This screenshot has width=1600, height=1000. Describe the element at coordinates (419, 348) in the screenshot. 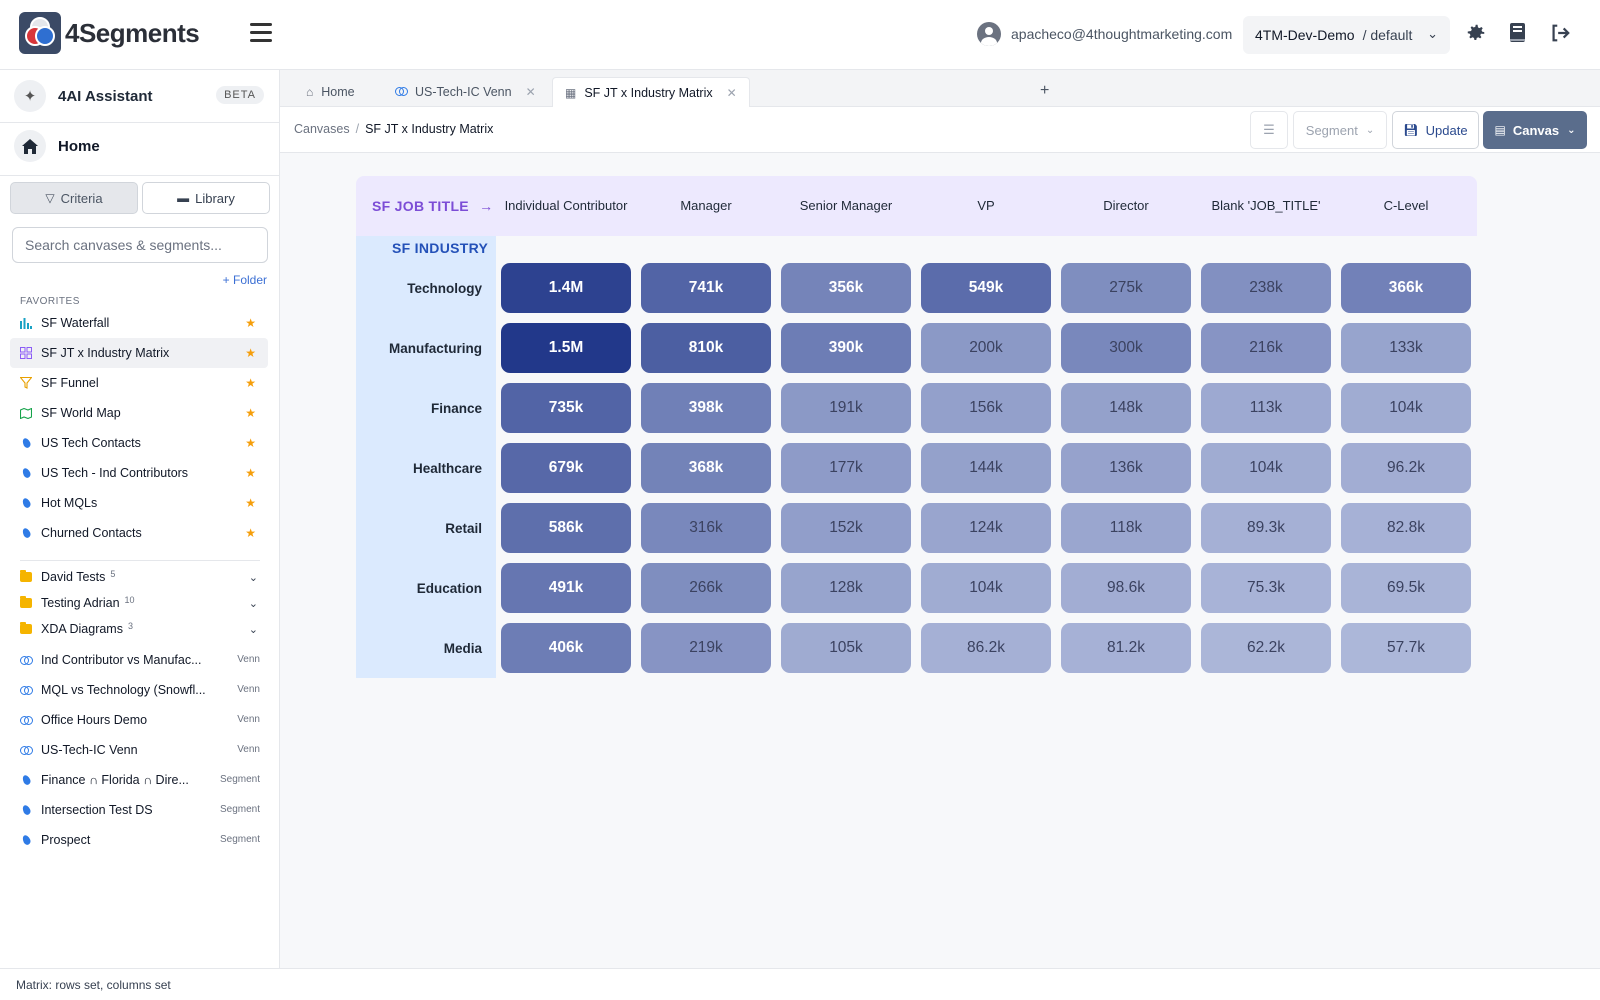

I see `row-header: Manufacturing` at that location.